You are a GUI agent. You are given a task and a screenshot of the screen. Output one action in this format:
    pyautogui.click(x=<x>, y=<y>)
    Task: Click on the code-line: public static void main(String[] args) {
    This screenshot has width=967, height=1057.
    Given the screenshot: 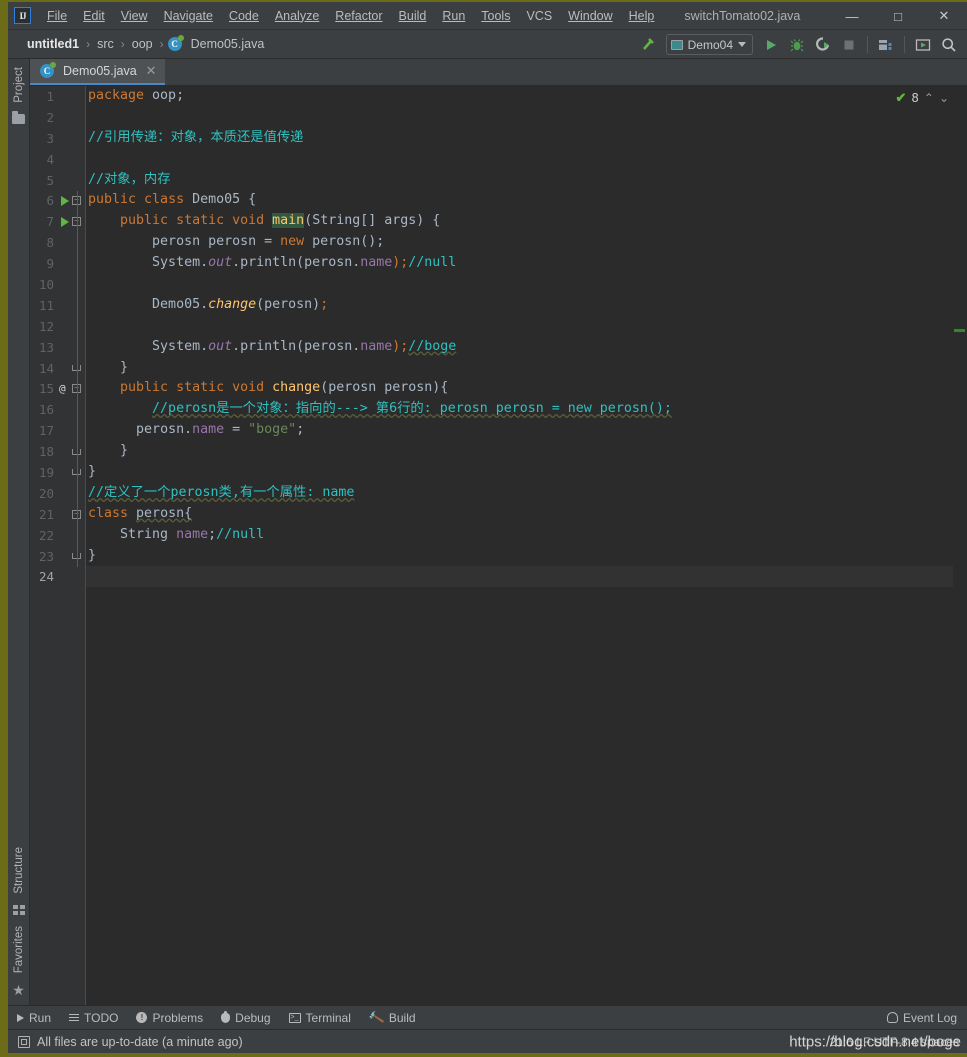 What is the action you would take?
    pyautogui.click(x=519, y=221)
    